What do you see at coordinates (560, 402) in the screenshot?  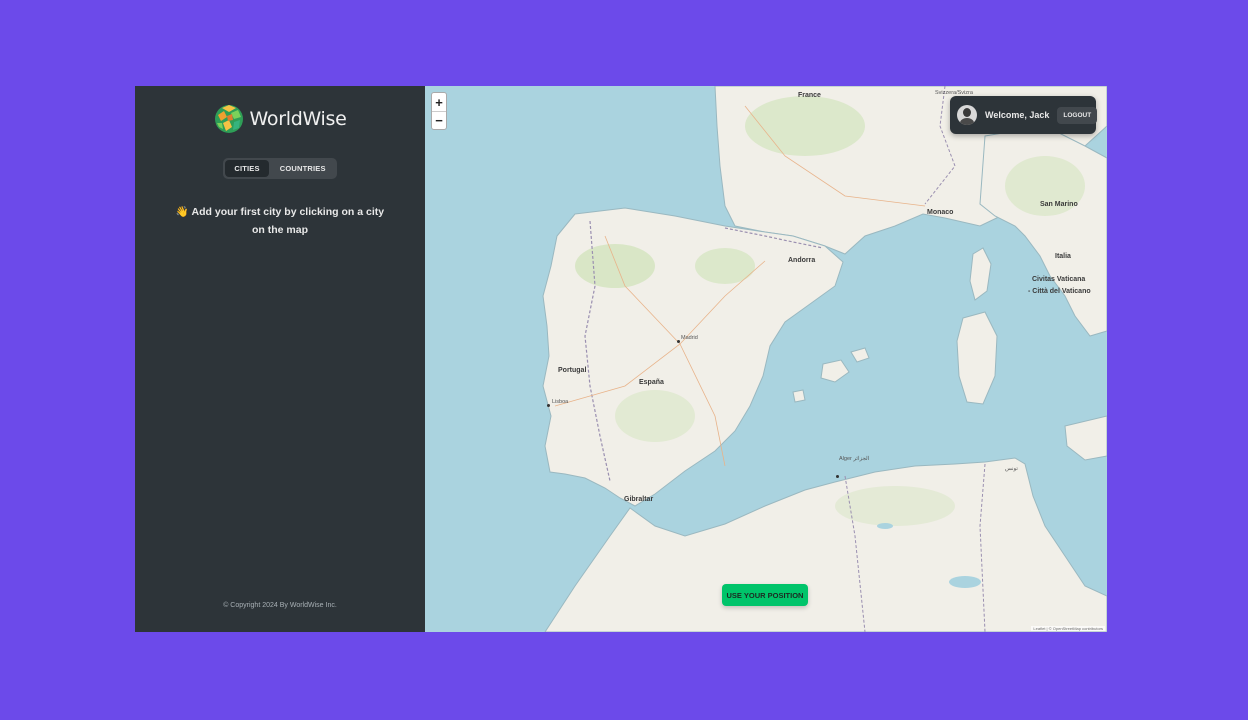 I see `label-lisboa: Lisboa` at bounding box center [560, 402].